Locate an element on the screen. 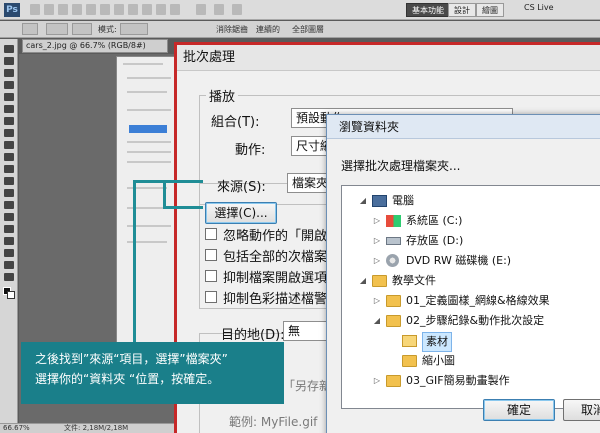 This screenshot has height=433, width=600. override-open-label: 忽略動作的「開啟」 is located at coordinates (282, 236).